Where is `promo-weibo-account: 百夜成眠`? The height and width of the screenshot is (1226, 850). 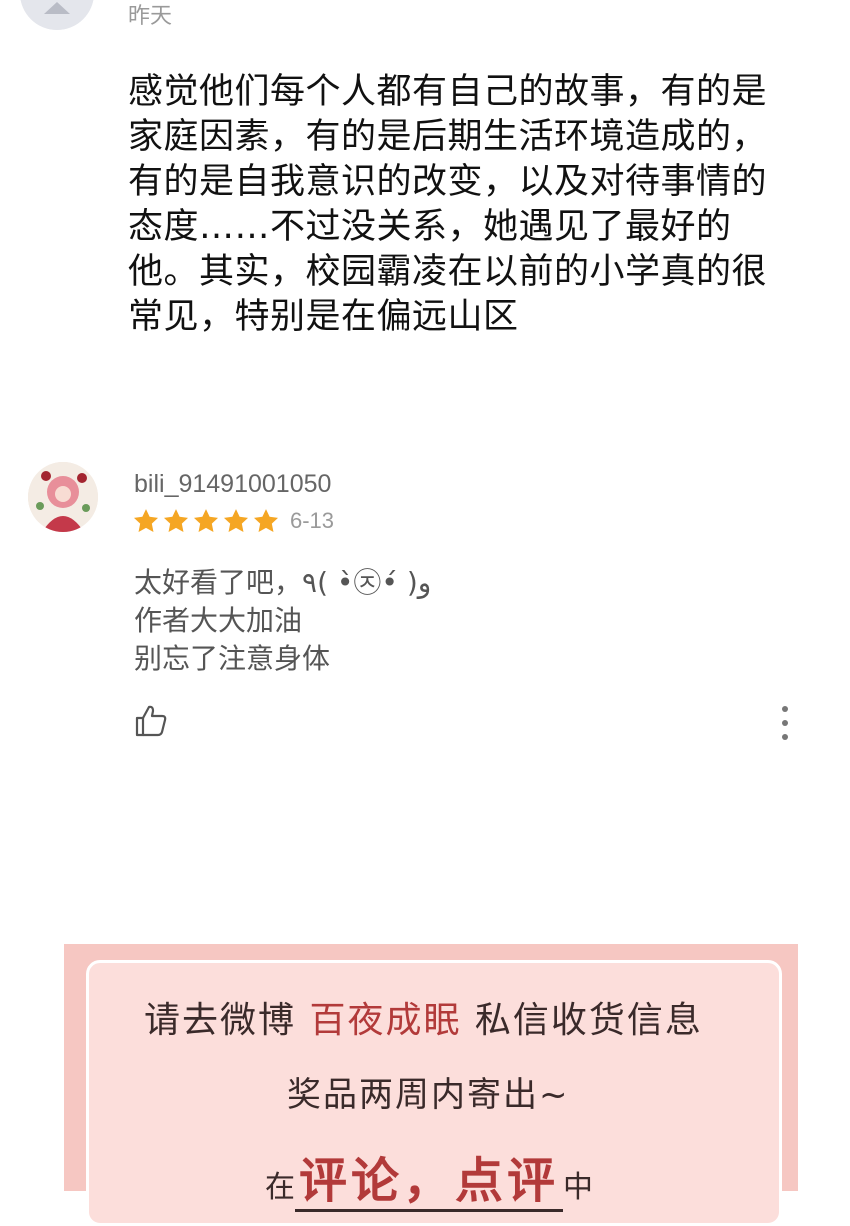 promo-weibo-account: 百夜成眠 is located at coordinates (385, 1020).